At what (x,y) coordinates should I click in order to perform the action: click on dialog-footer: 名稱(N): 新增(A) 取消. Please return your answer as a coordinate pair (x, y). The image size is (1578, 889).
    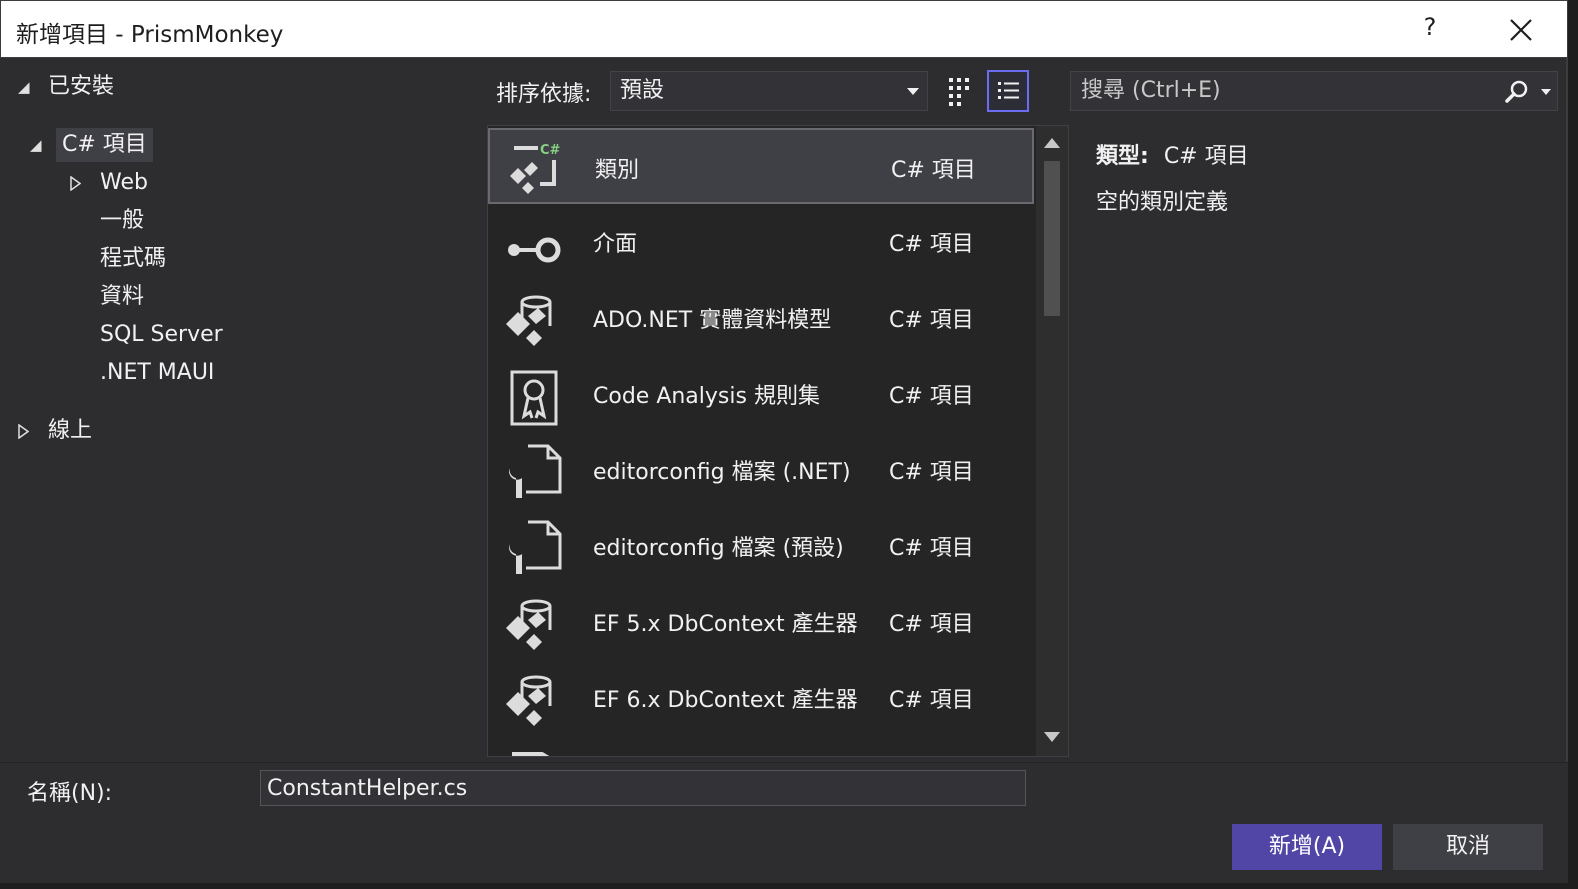
    Looking at the image, I should click on (784, 822).